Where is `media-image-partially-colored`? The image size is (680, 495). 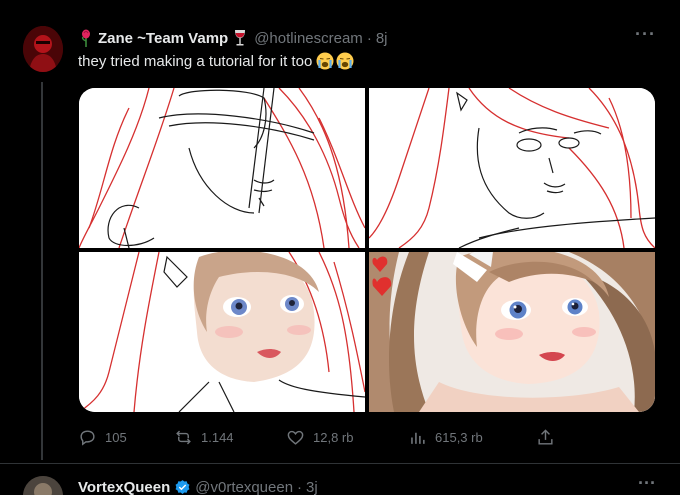 media-image-partially-colored is located at coordinates (222, 332).